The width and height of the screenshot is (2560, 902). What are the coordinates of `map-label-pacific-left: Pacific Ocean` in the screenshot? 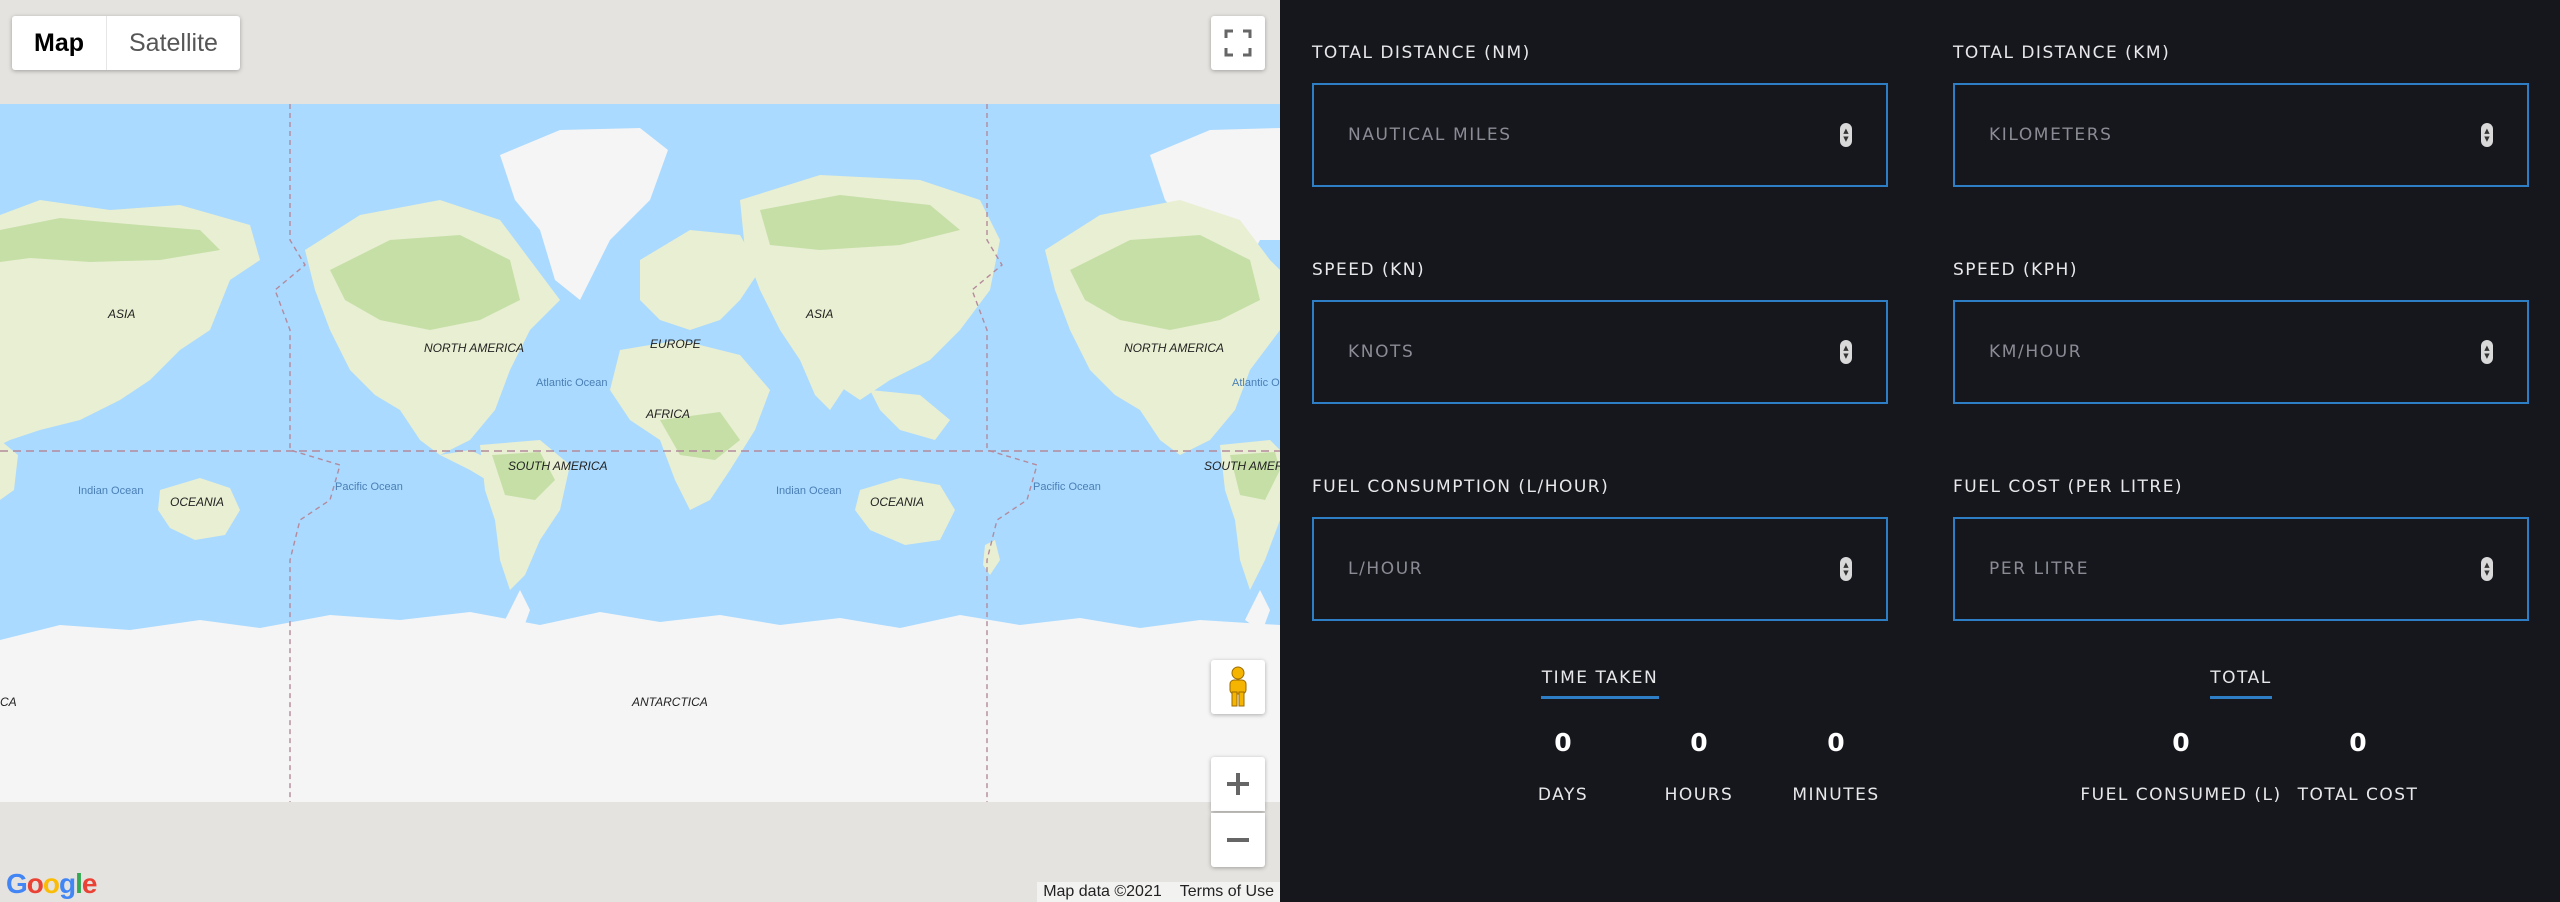 It's located at (369, 487).